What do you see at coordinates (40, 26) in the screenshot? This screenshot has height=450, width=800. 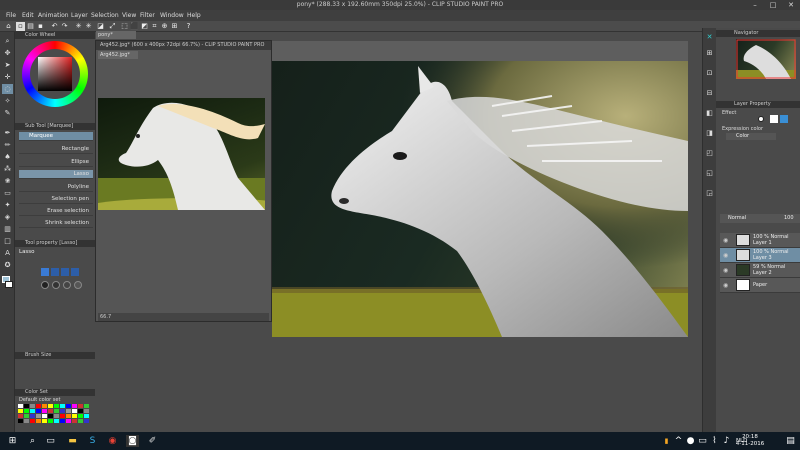 I see `save-icon: ▪` at bounding box center [40, 26].